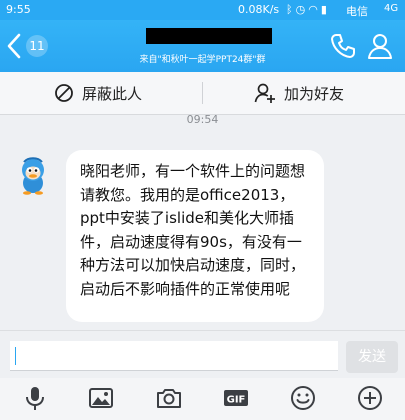 The height and width of the screenshot is (420, 405). What do you see at coordinates (15, 356) in the screenshot?
I see `text-cursor` at bounding box center [15, 356].